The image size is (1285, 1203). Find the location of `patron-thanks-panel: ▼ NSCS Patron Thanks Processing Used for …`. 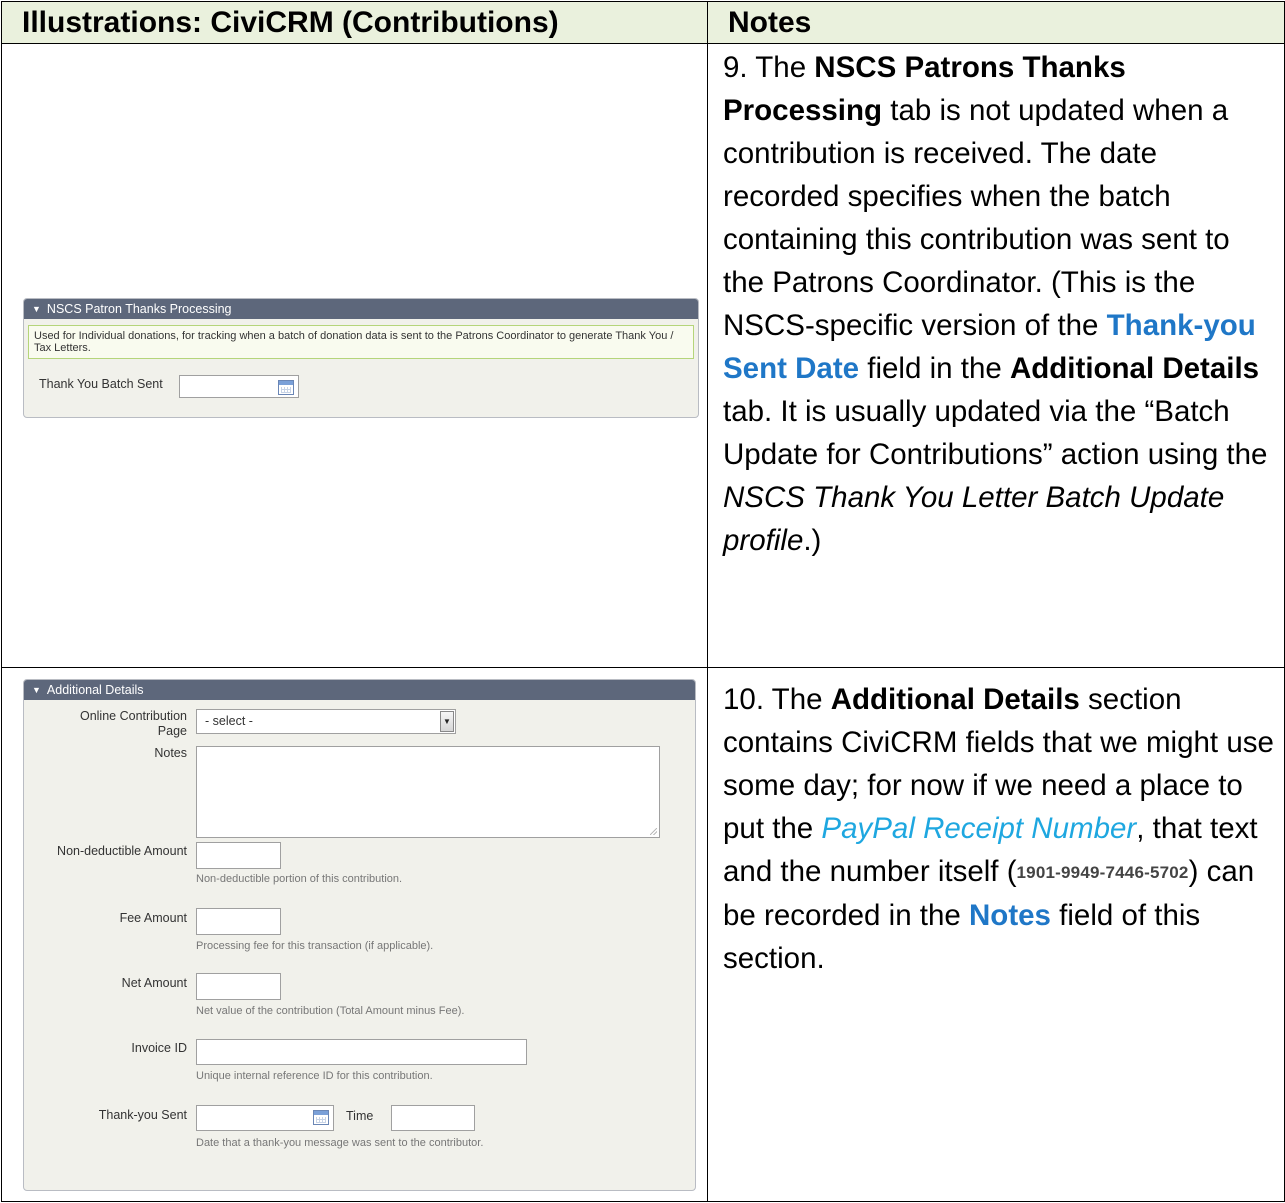

patron-thanks-panel: ▼ NSCS Patron Thanks Processing Used for … is located at coordinates (361, 358).